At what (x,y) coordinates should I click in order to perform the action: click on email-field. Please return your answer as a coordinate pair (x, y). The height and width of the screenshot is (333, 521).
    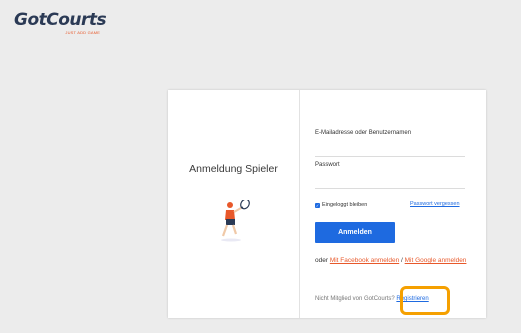
    Looking at the image, I should click on (390, 149).